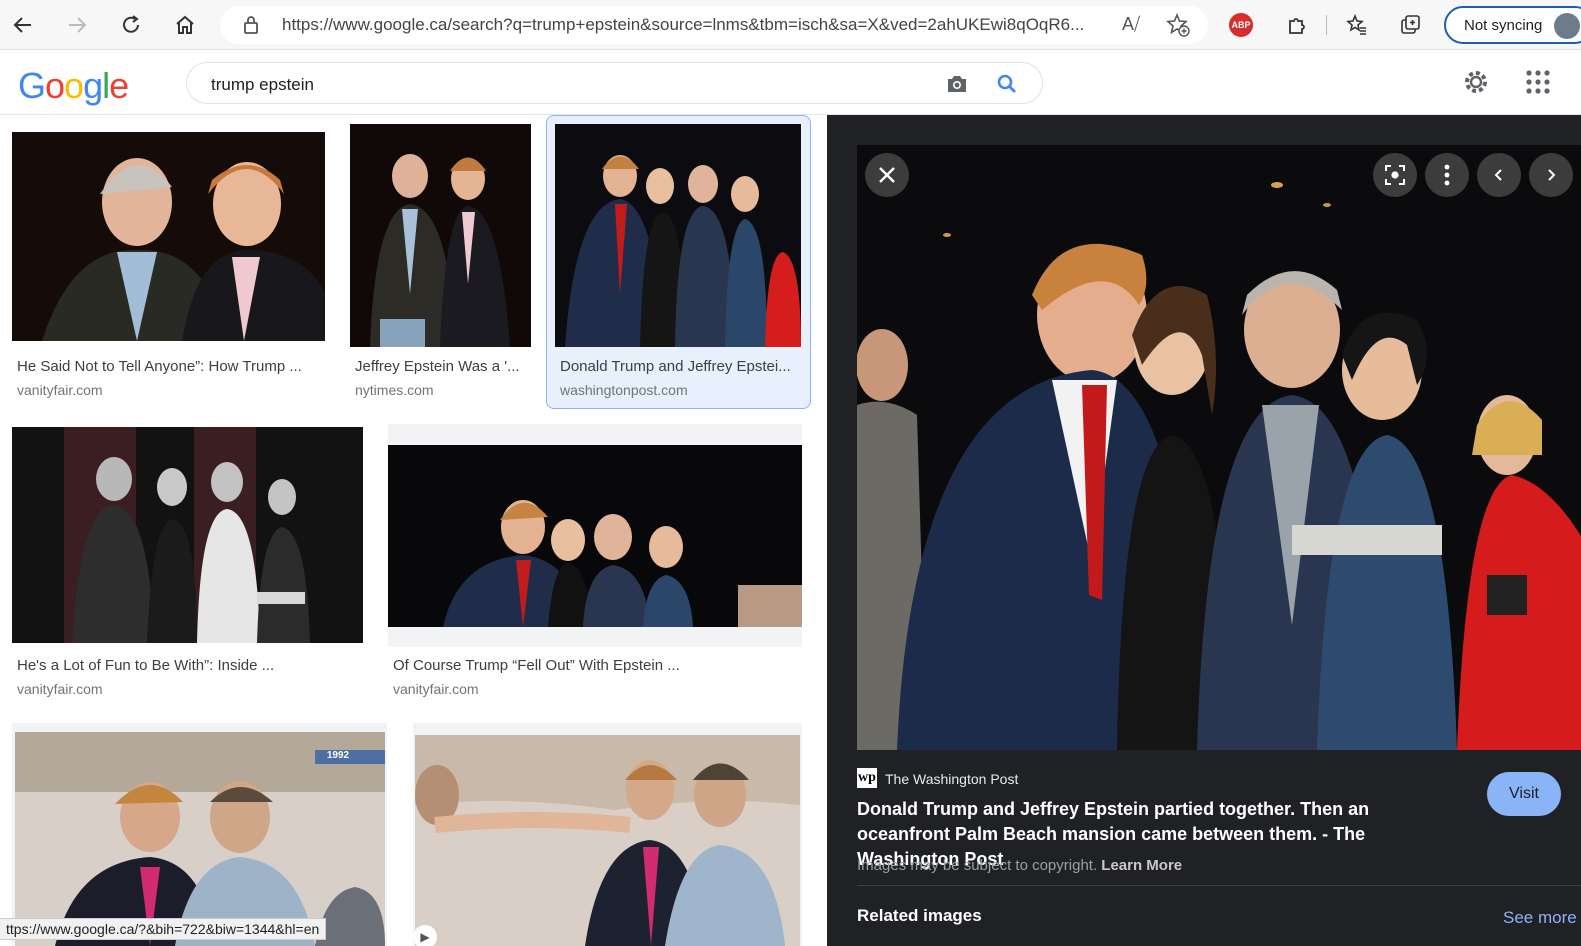  What do you see at coordinates (73, 86) in the screenshot?
I see `google-logo: Google` at bounding box center [73, 86].